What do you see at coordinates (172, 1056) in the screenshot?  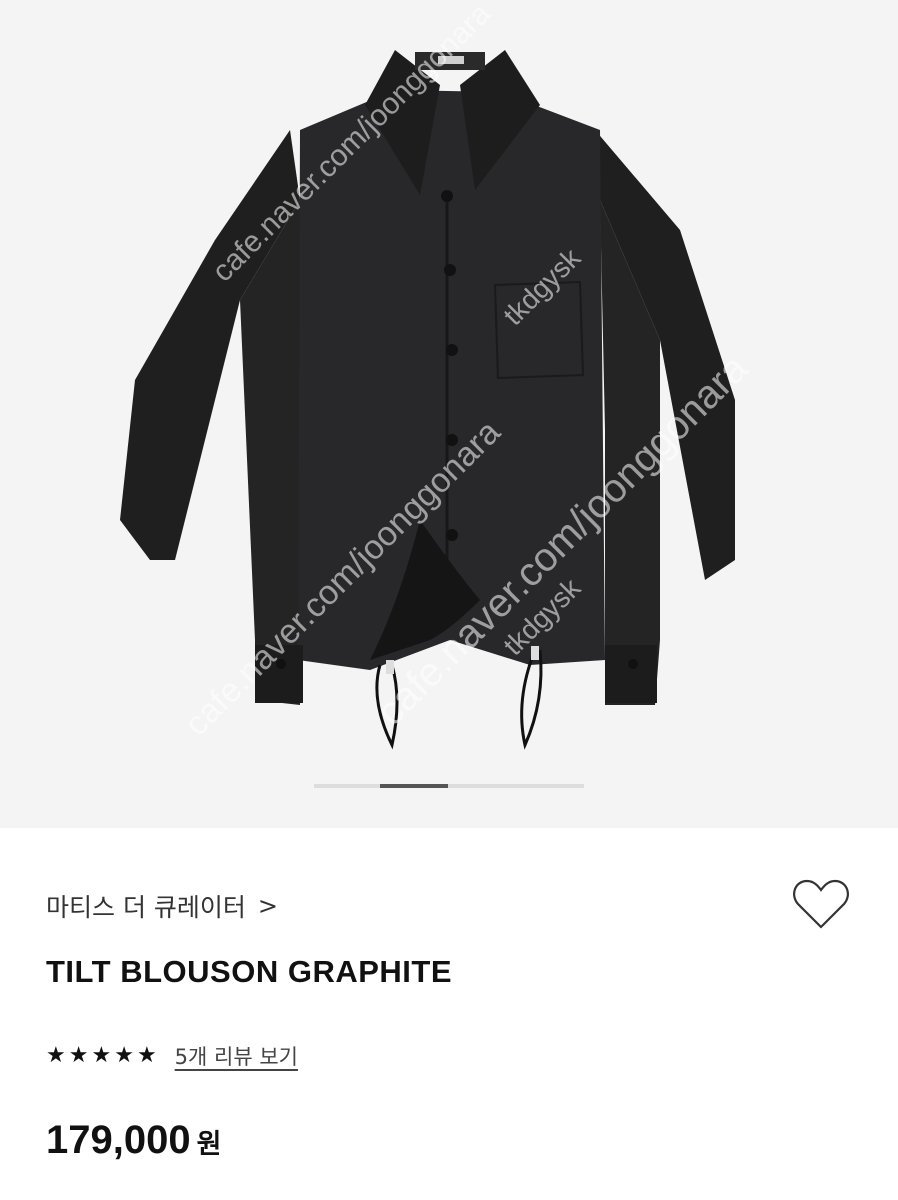 I see `rating-row: ★ ★ ★ ★ ★ 5개 리뷰 보기` at bounding box center [172, 1056].